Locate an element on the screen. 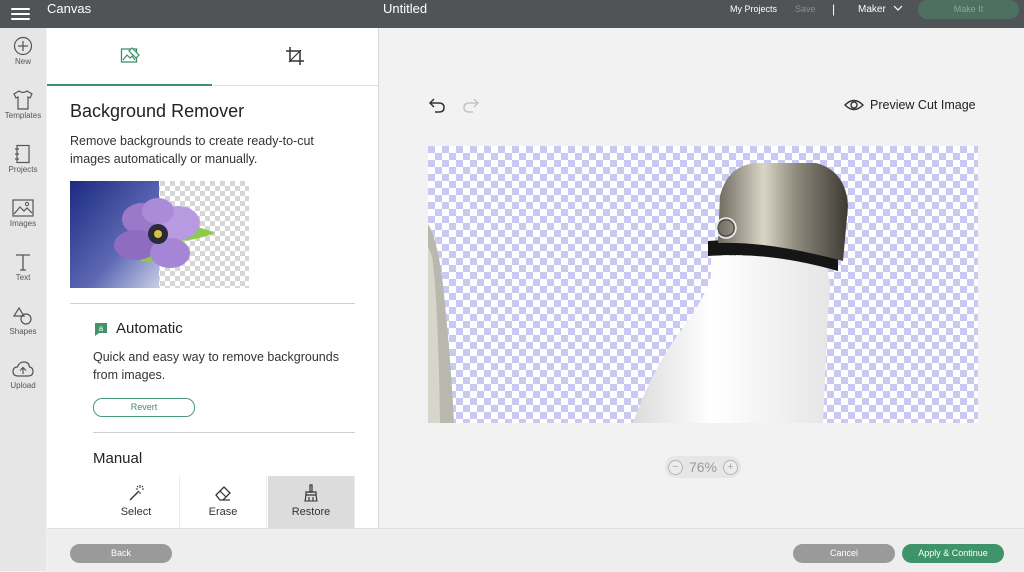 The width and height of the screenshot is (1024, 572). machine-selector: Maker is located at coordinates (872, 9).